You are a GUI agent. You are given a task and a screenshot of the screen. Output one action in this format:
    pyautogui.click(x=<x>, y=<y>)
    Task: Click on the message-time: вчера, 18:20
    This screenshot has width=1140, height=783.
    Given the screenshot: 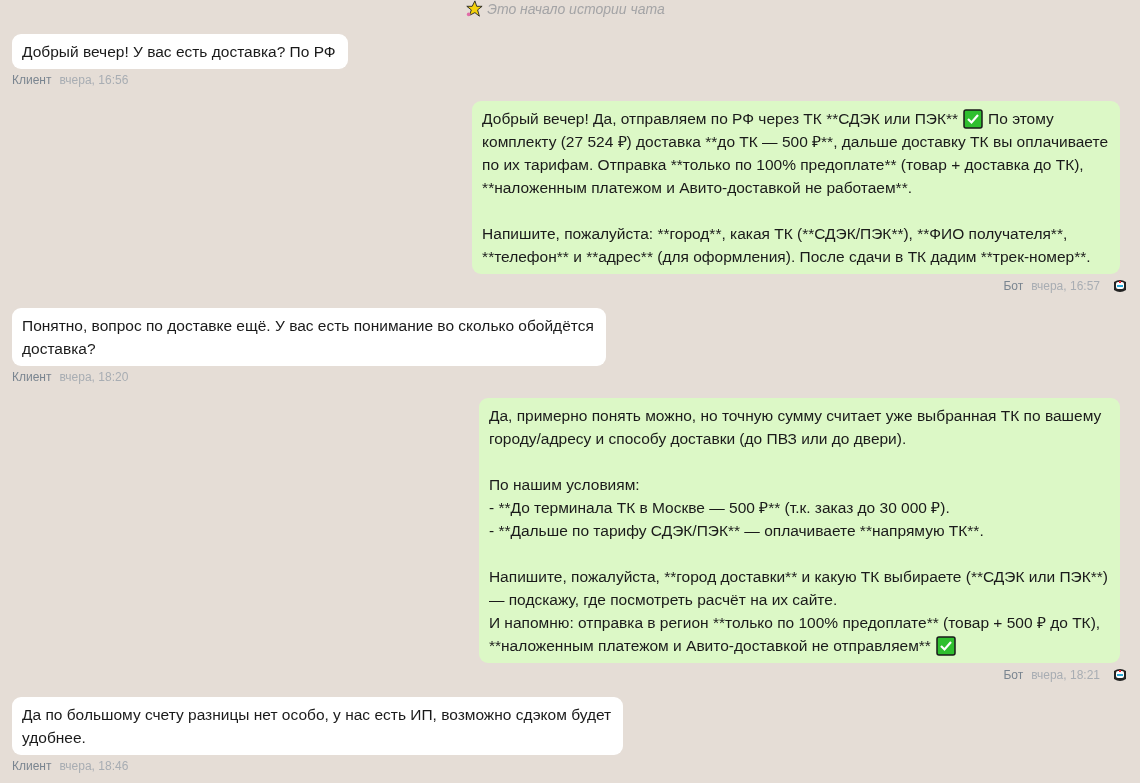 What is the action you would take?
    pyautogui.click(x=94, y=377)
    